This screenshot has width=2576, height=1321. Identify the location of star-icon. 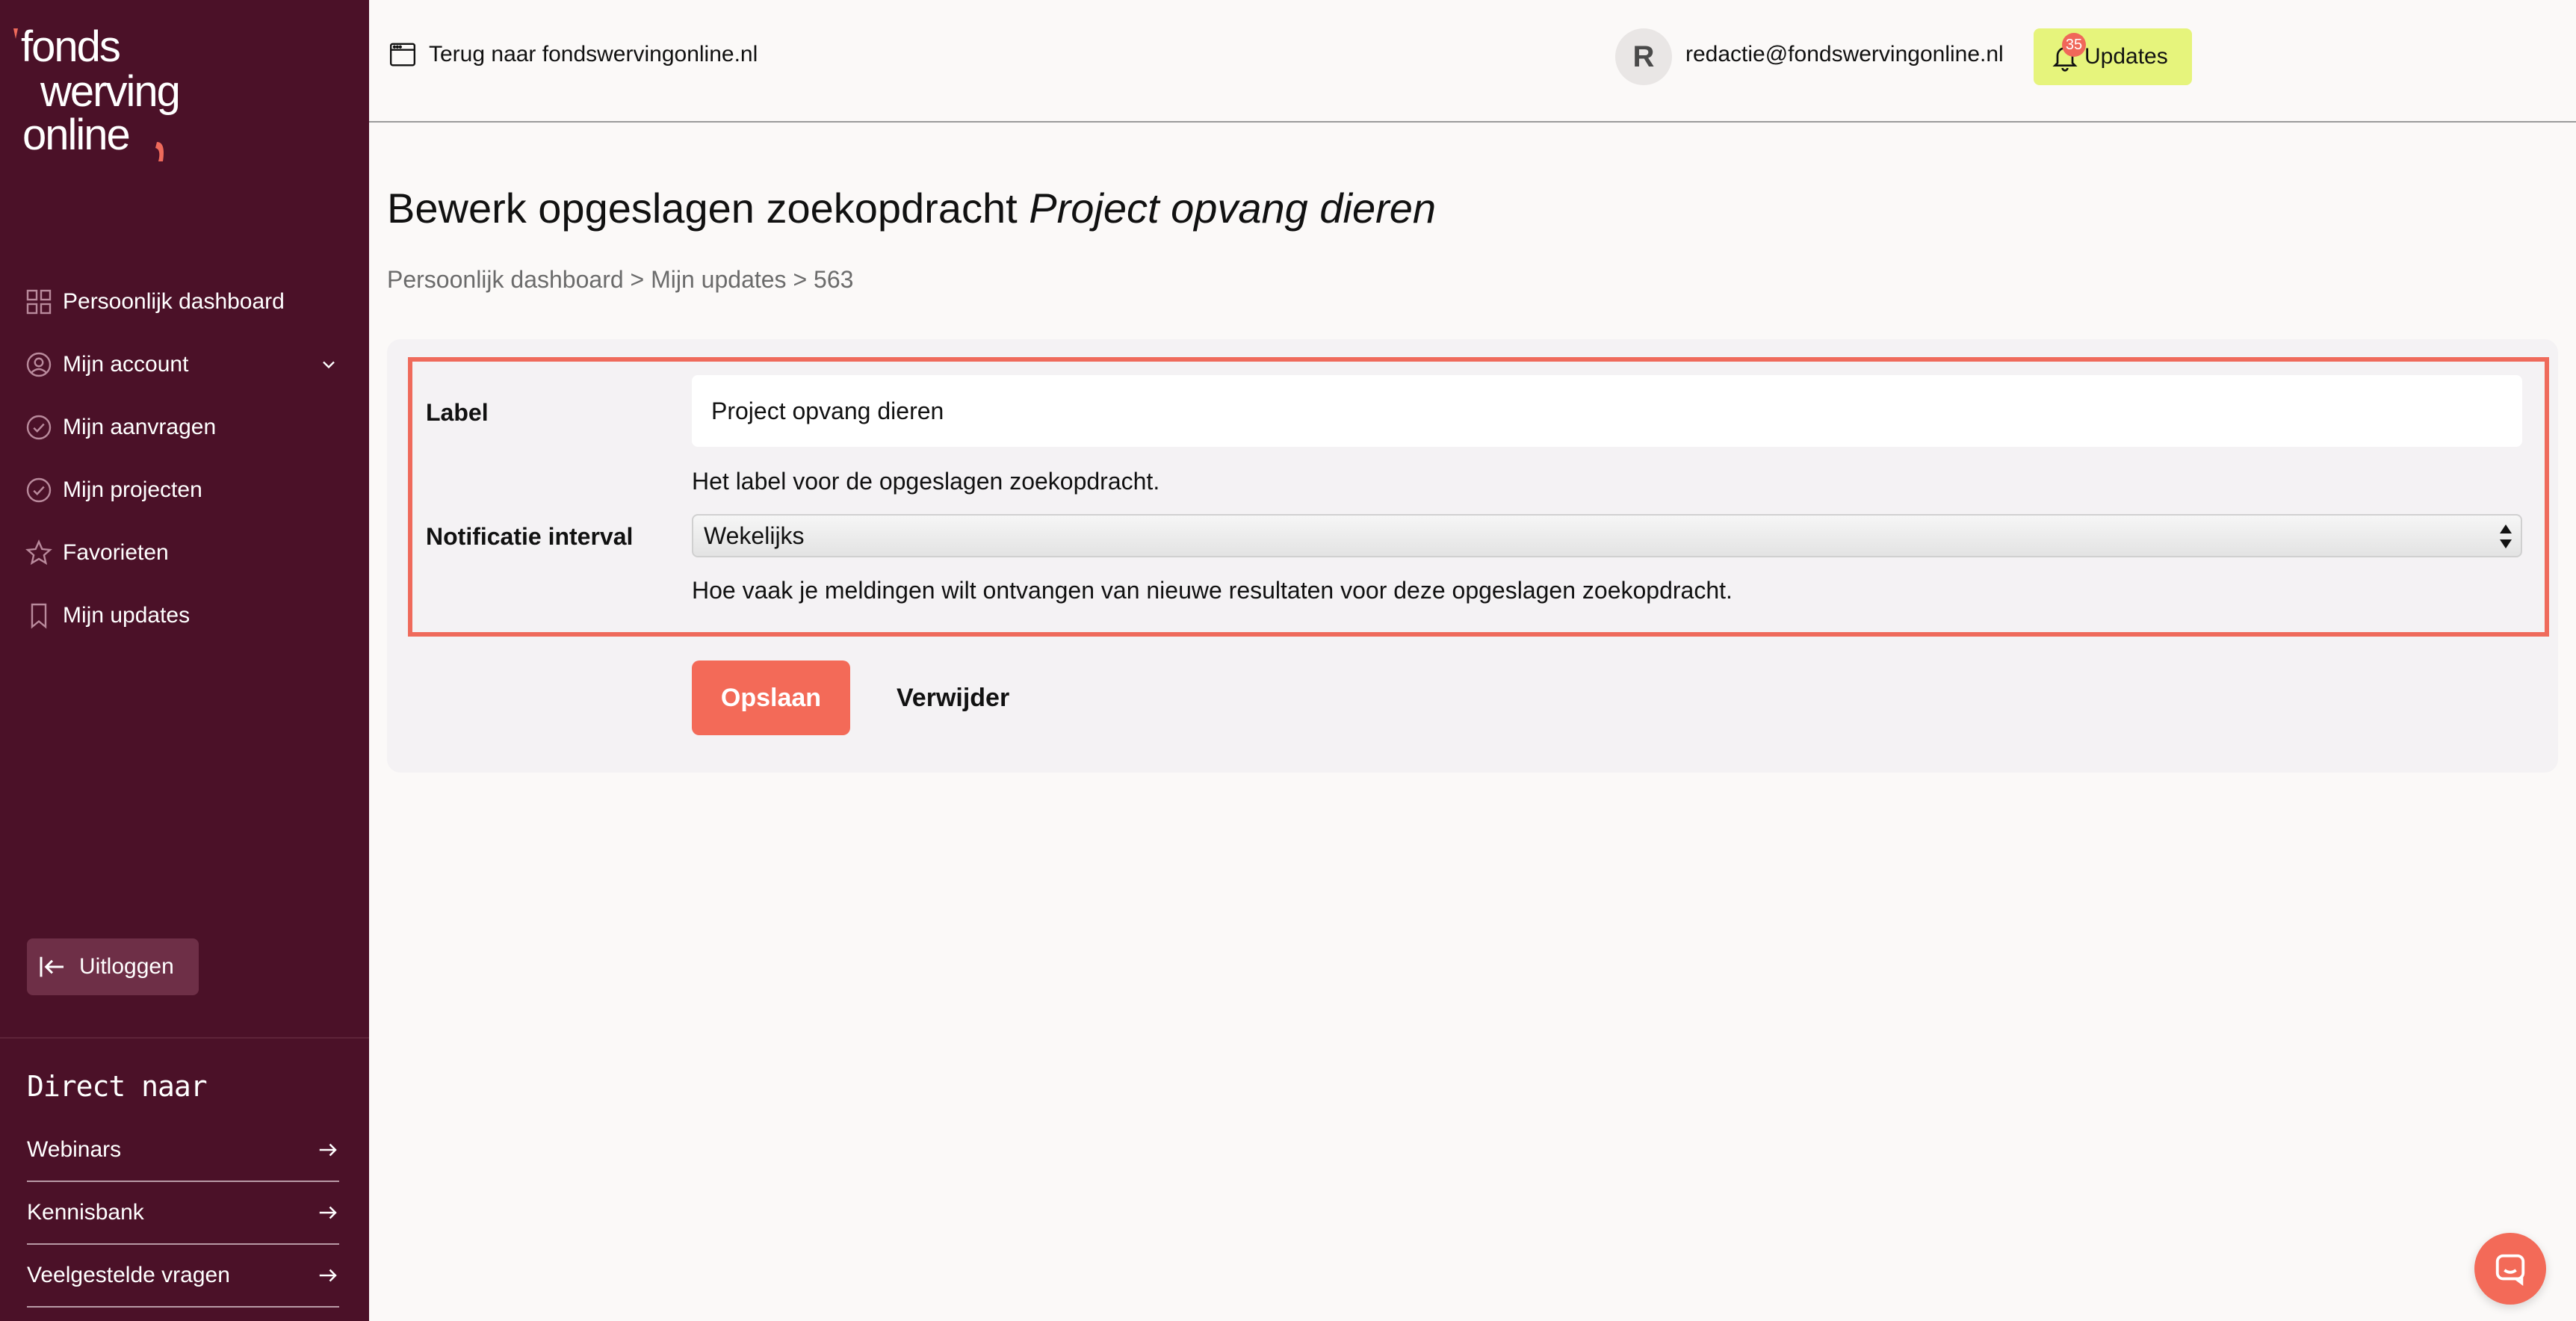
(38, 552).